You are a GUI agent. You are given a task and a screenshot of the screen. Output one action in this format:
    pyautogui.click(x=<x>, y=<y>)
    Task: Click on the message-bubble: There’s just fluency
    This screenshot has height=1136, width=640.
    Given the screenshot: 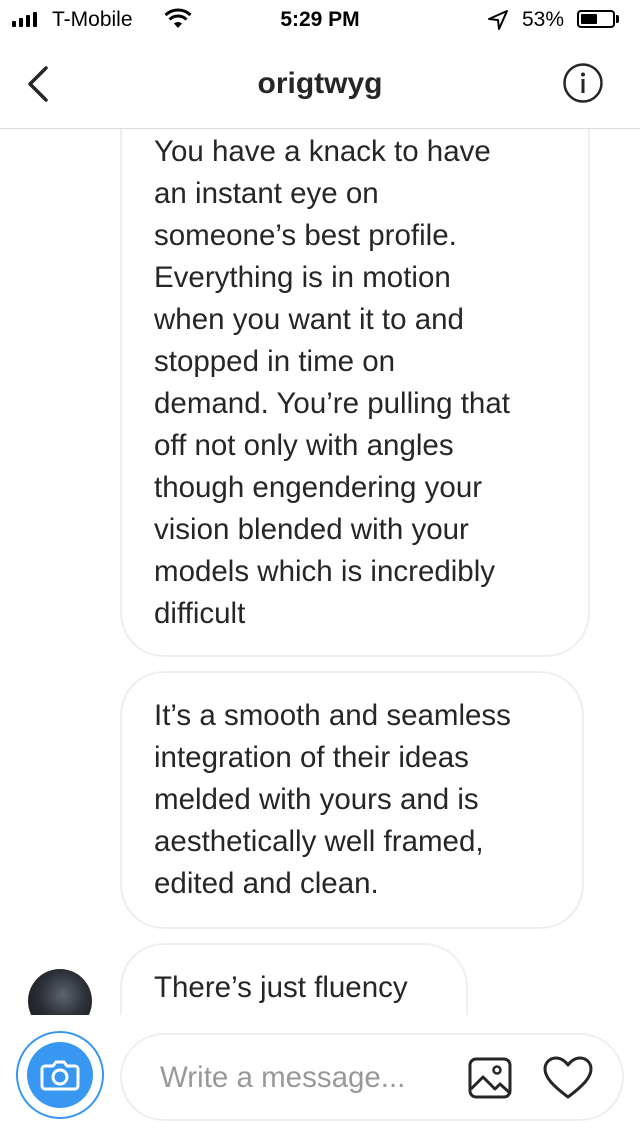 What is the action you would take?
    pyautogui.click(x=294, y=979)
    